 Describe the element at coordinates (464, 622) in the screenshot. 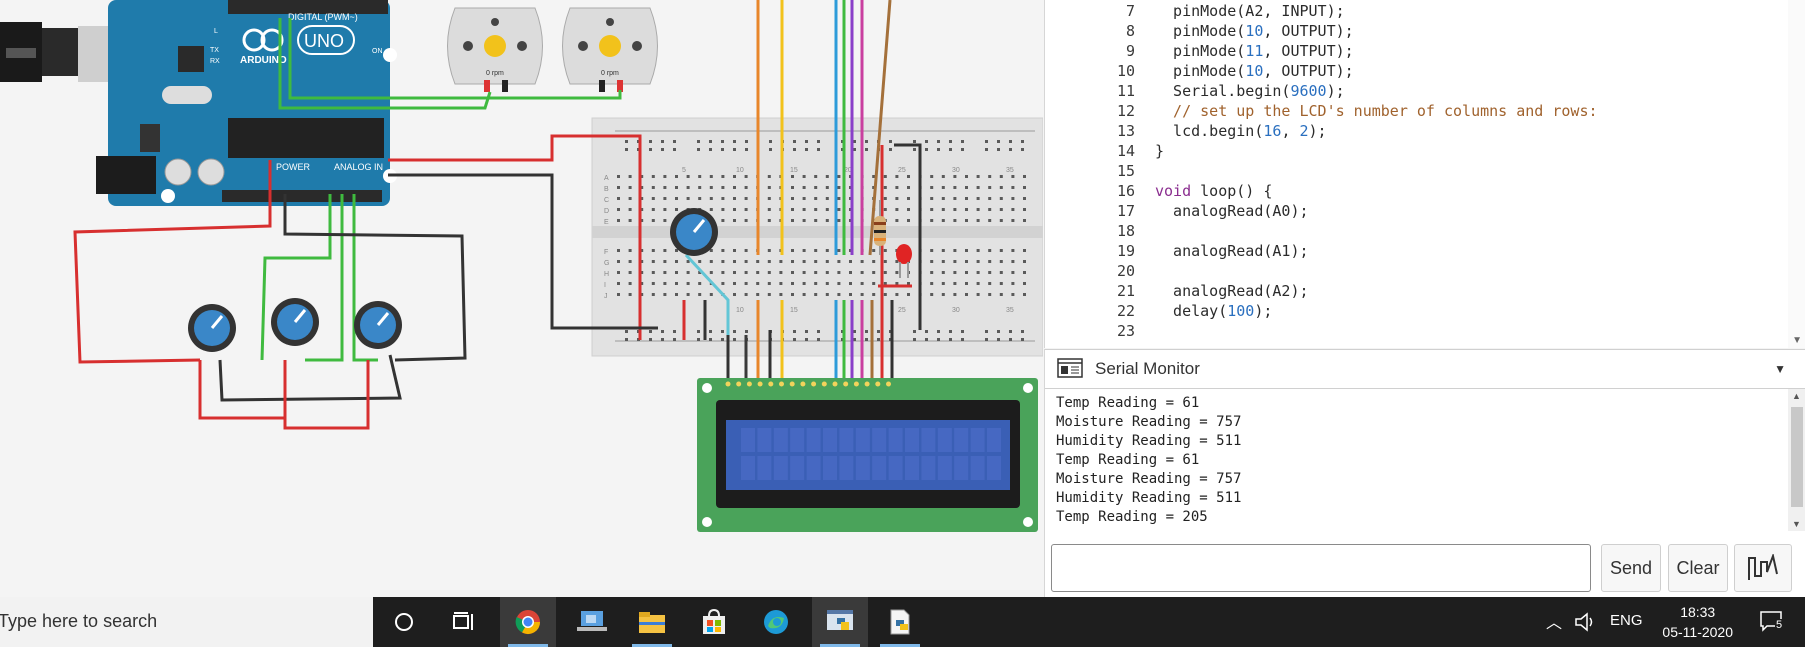

I see `task-view-button` at that location.